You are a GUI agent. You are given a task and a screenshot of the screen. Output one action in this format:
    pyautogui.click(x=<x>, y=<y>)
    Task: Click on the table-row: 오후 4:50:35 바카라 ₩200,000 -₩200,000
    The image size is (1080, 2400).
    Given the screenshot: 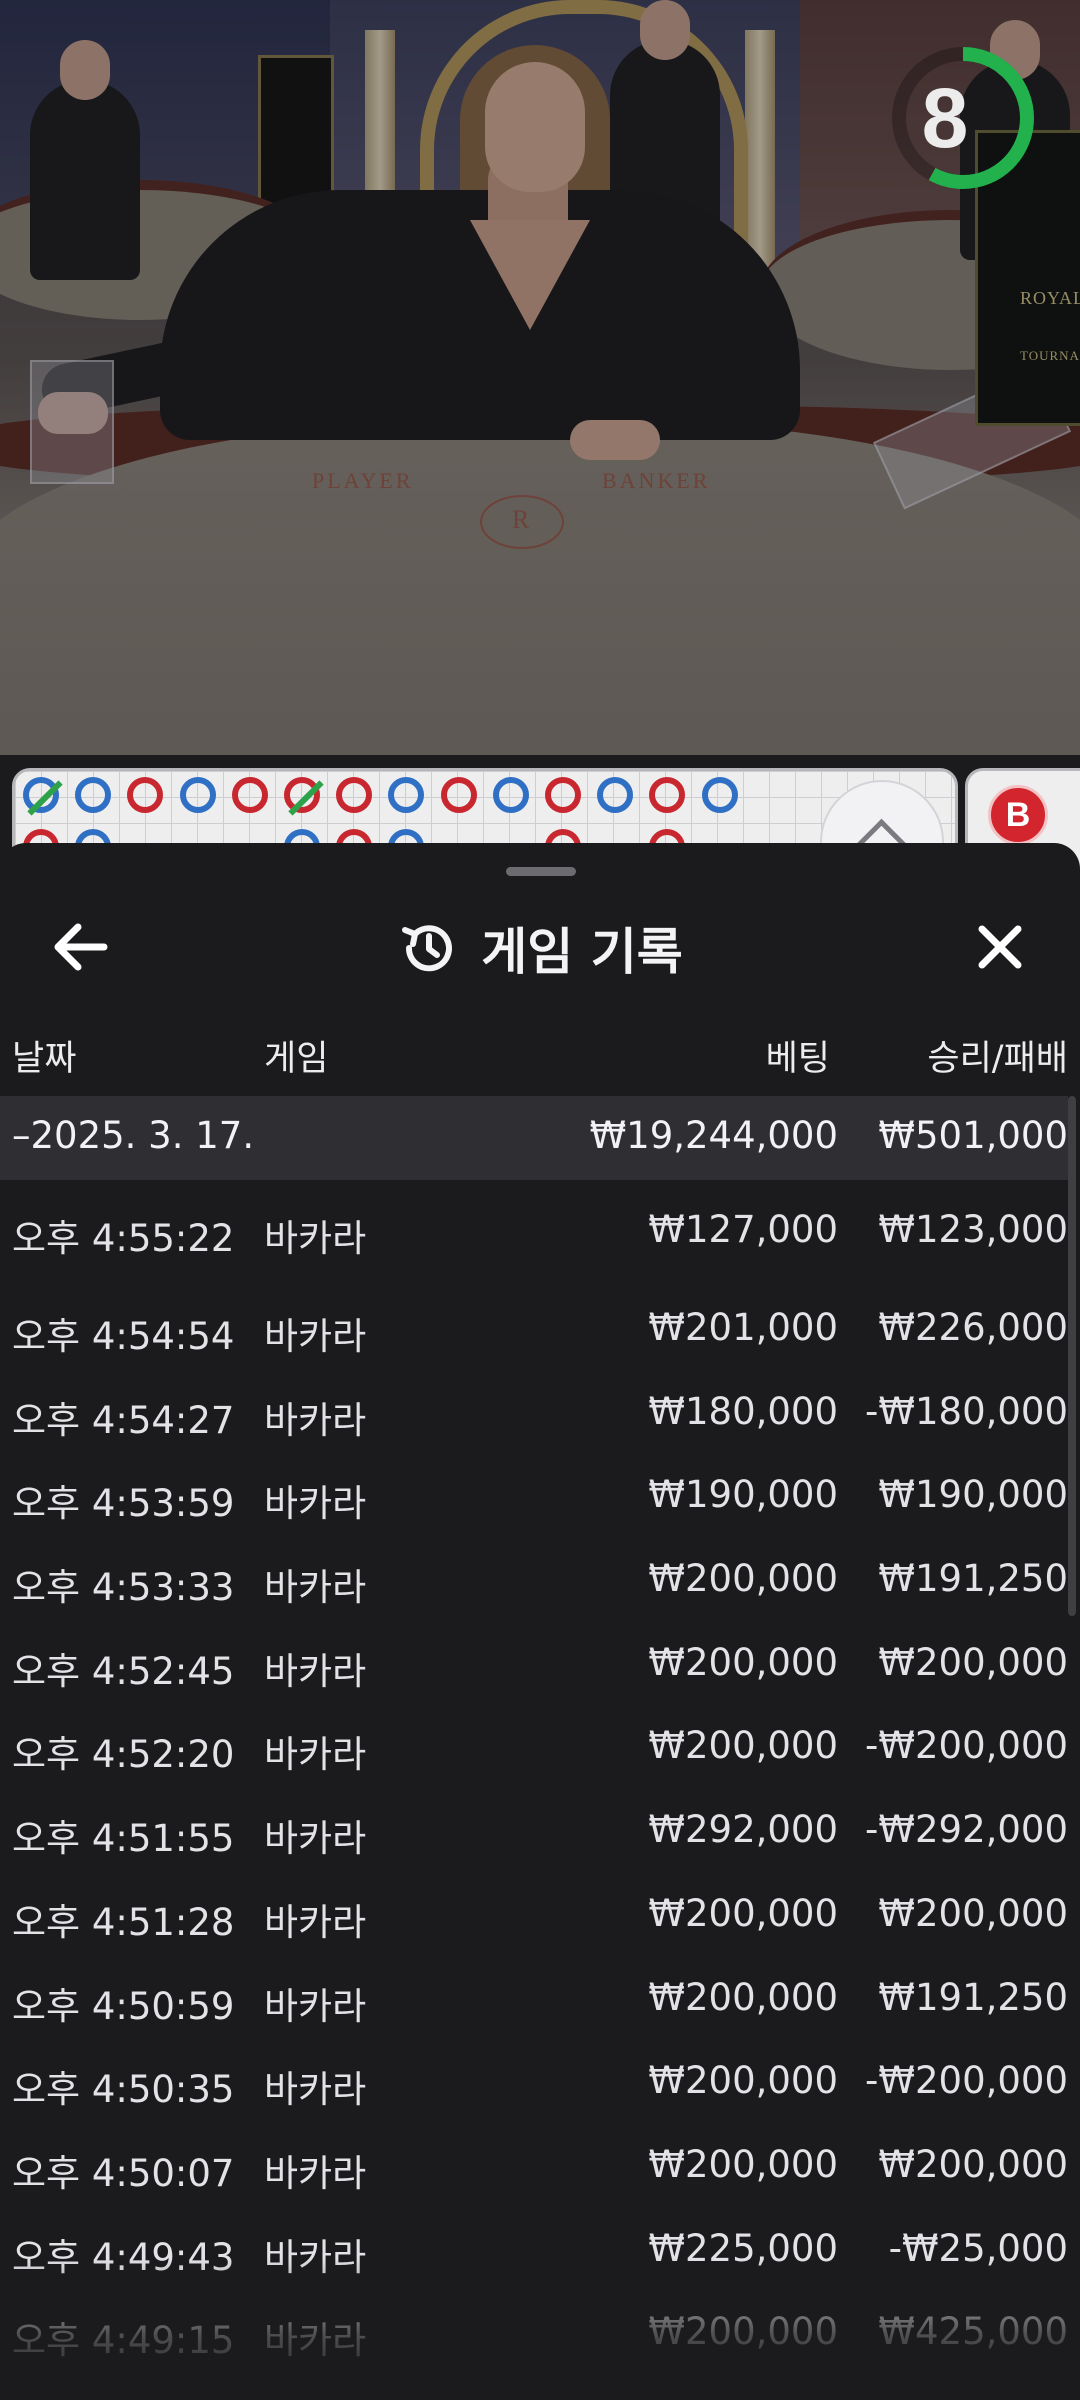 What is the action you would take?
    pyautogui.click(x=534, y=2075)
    